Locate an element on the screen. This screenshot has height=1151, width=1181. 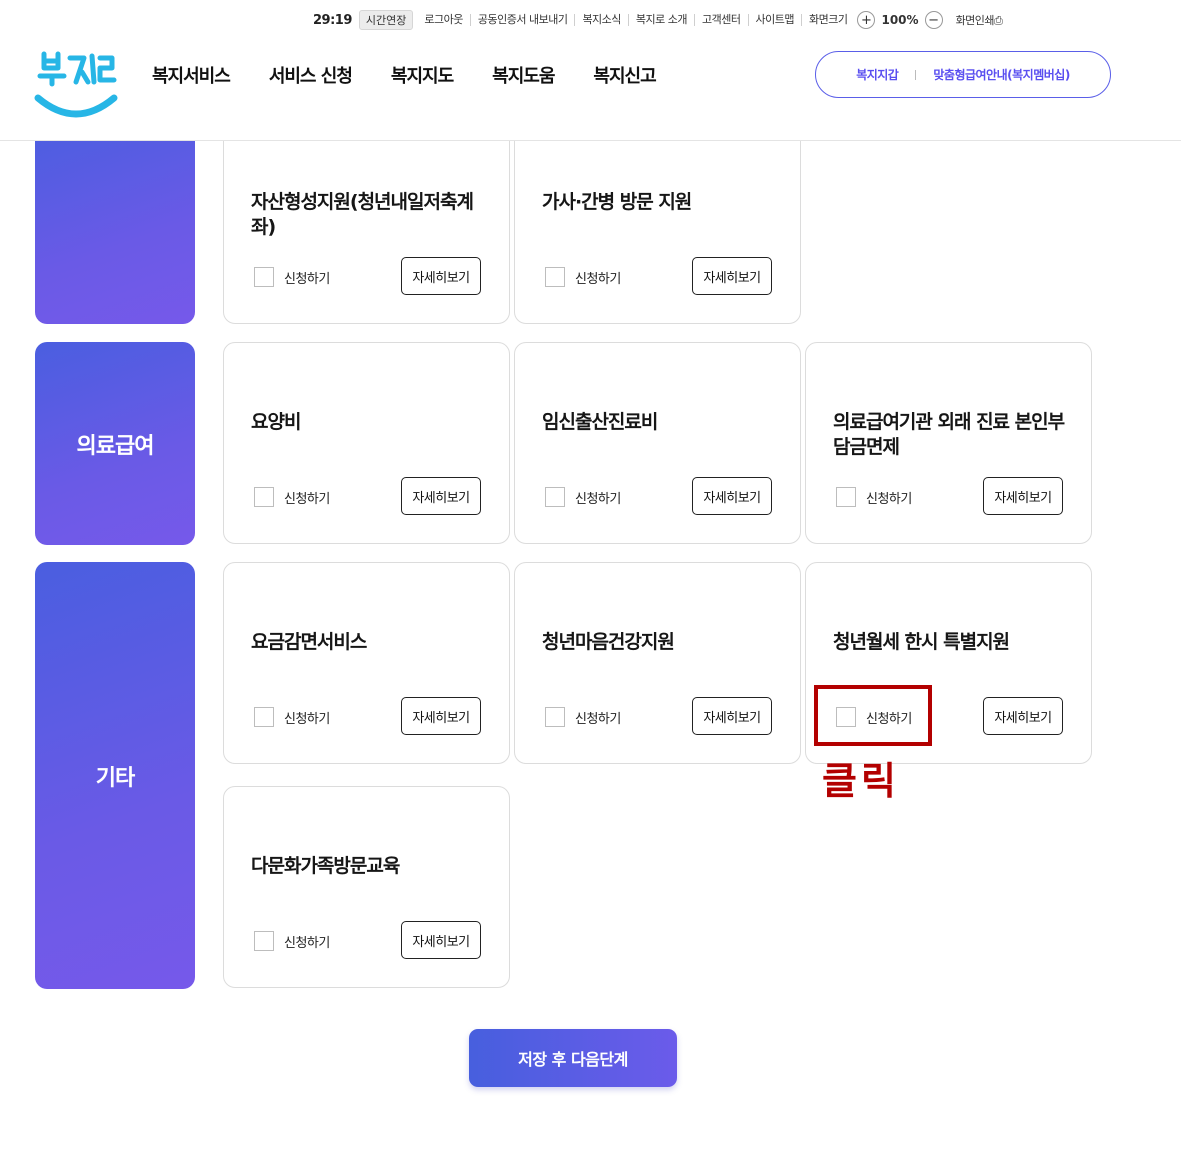
nav-welfare-report: 복지신고 is located at coordinates (624, 75).